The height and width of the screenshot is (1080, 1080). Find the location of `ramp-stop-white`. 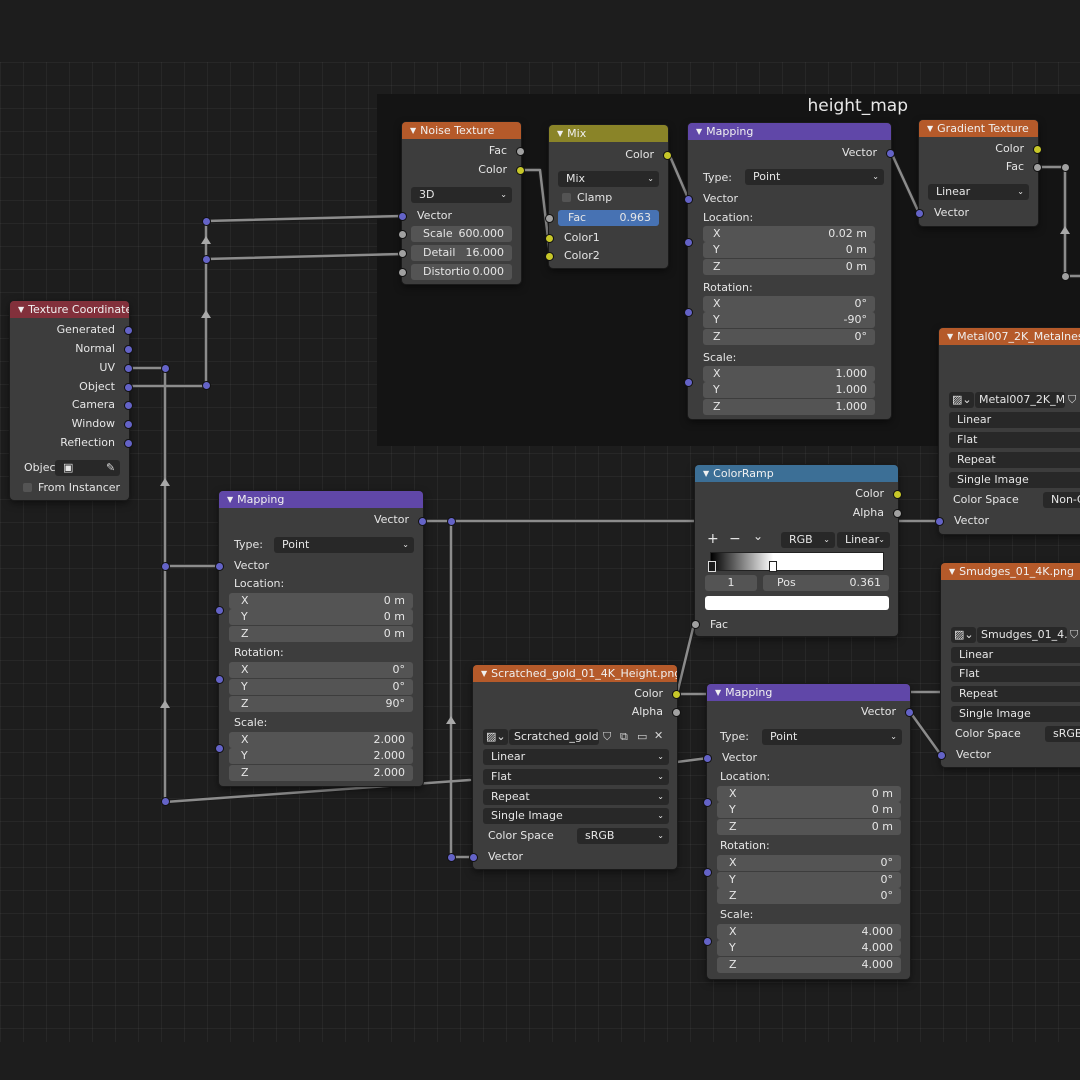

ramp-stop-white is located at coordinates (773, 566).